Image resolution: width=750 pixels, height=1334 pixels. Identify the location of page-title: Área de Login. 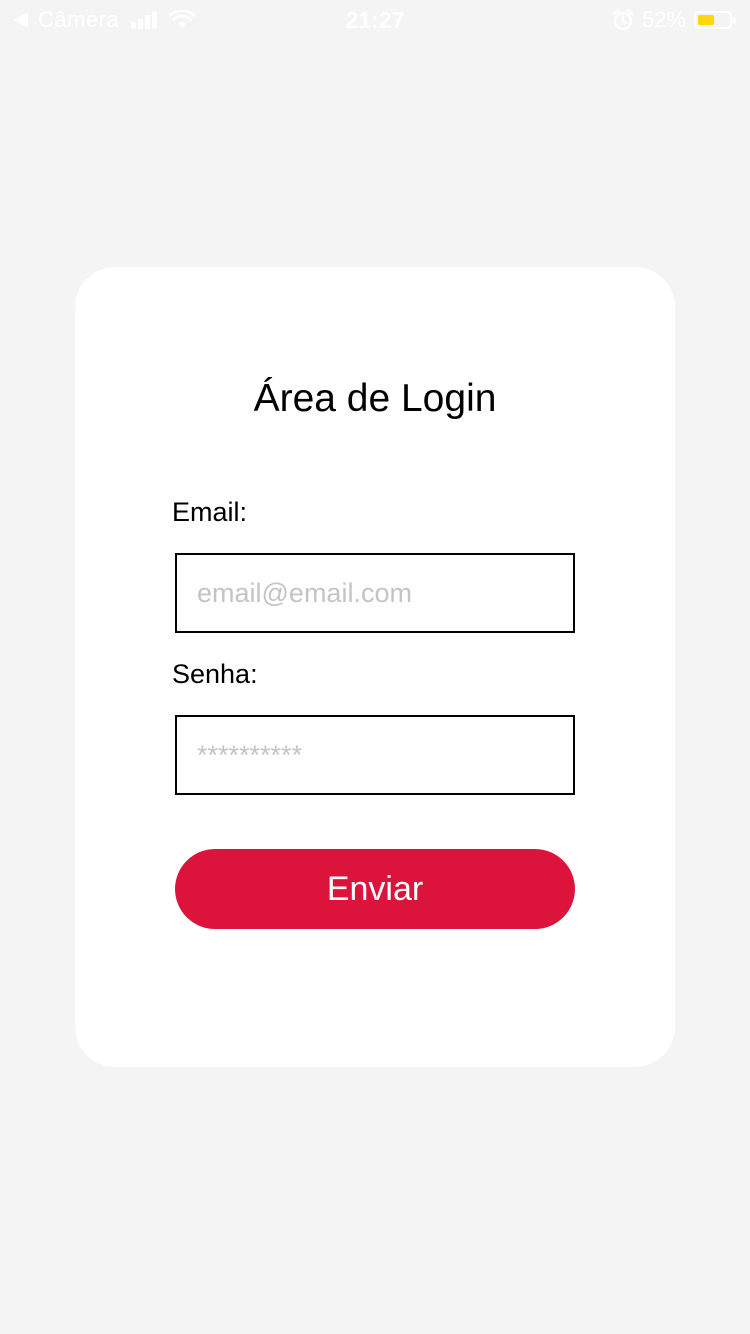
(375, 398).